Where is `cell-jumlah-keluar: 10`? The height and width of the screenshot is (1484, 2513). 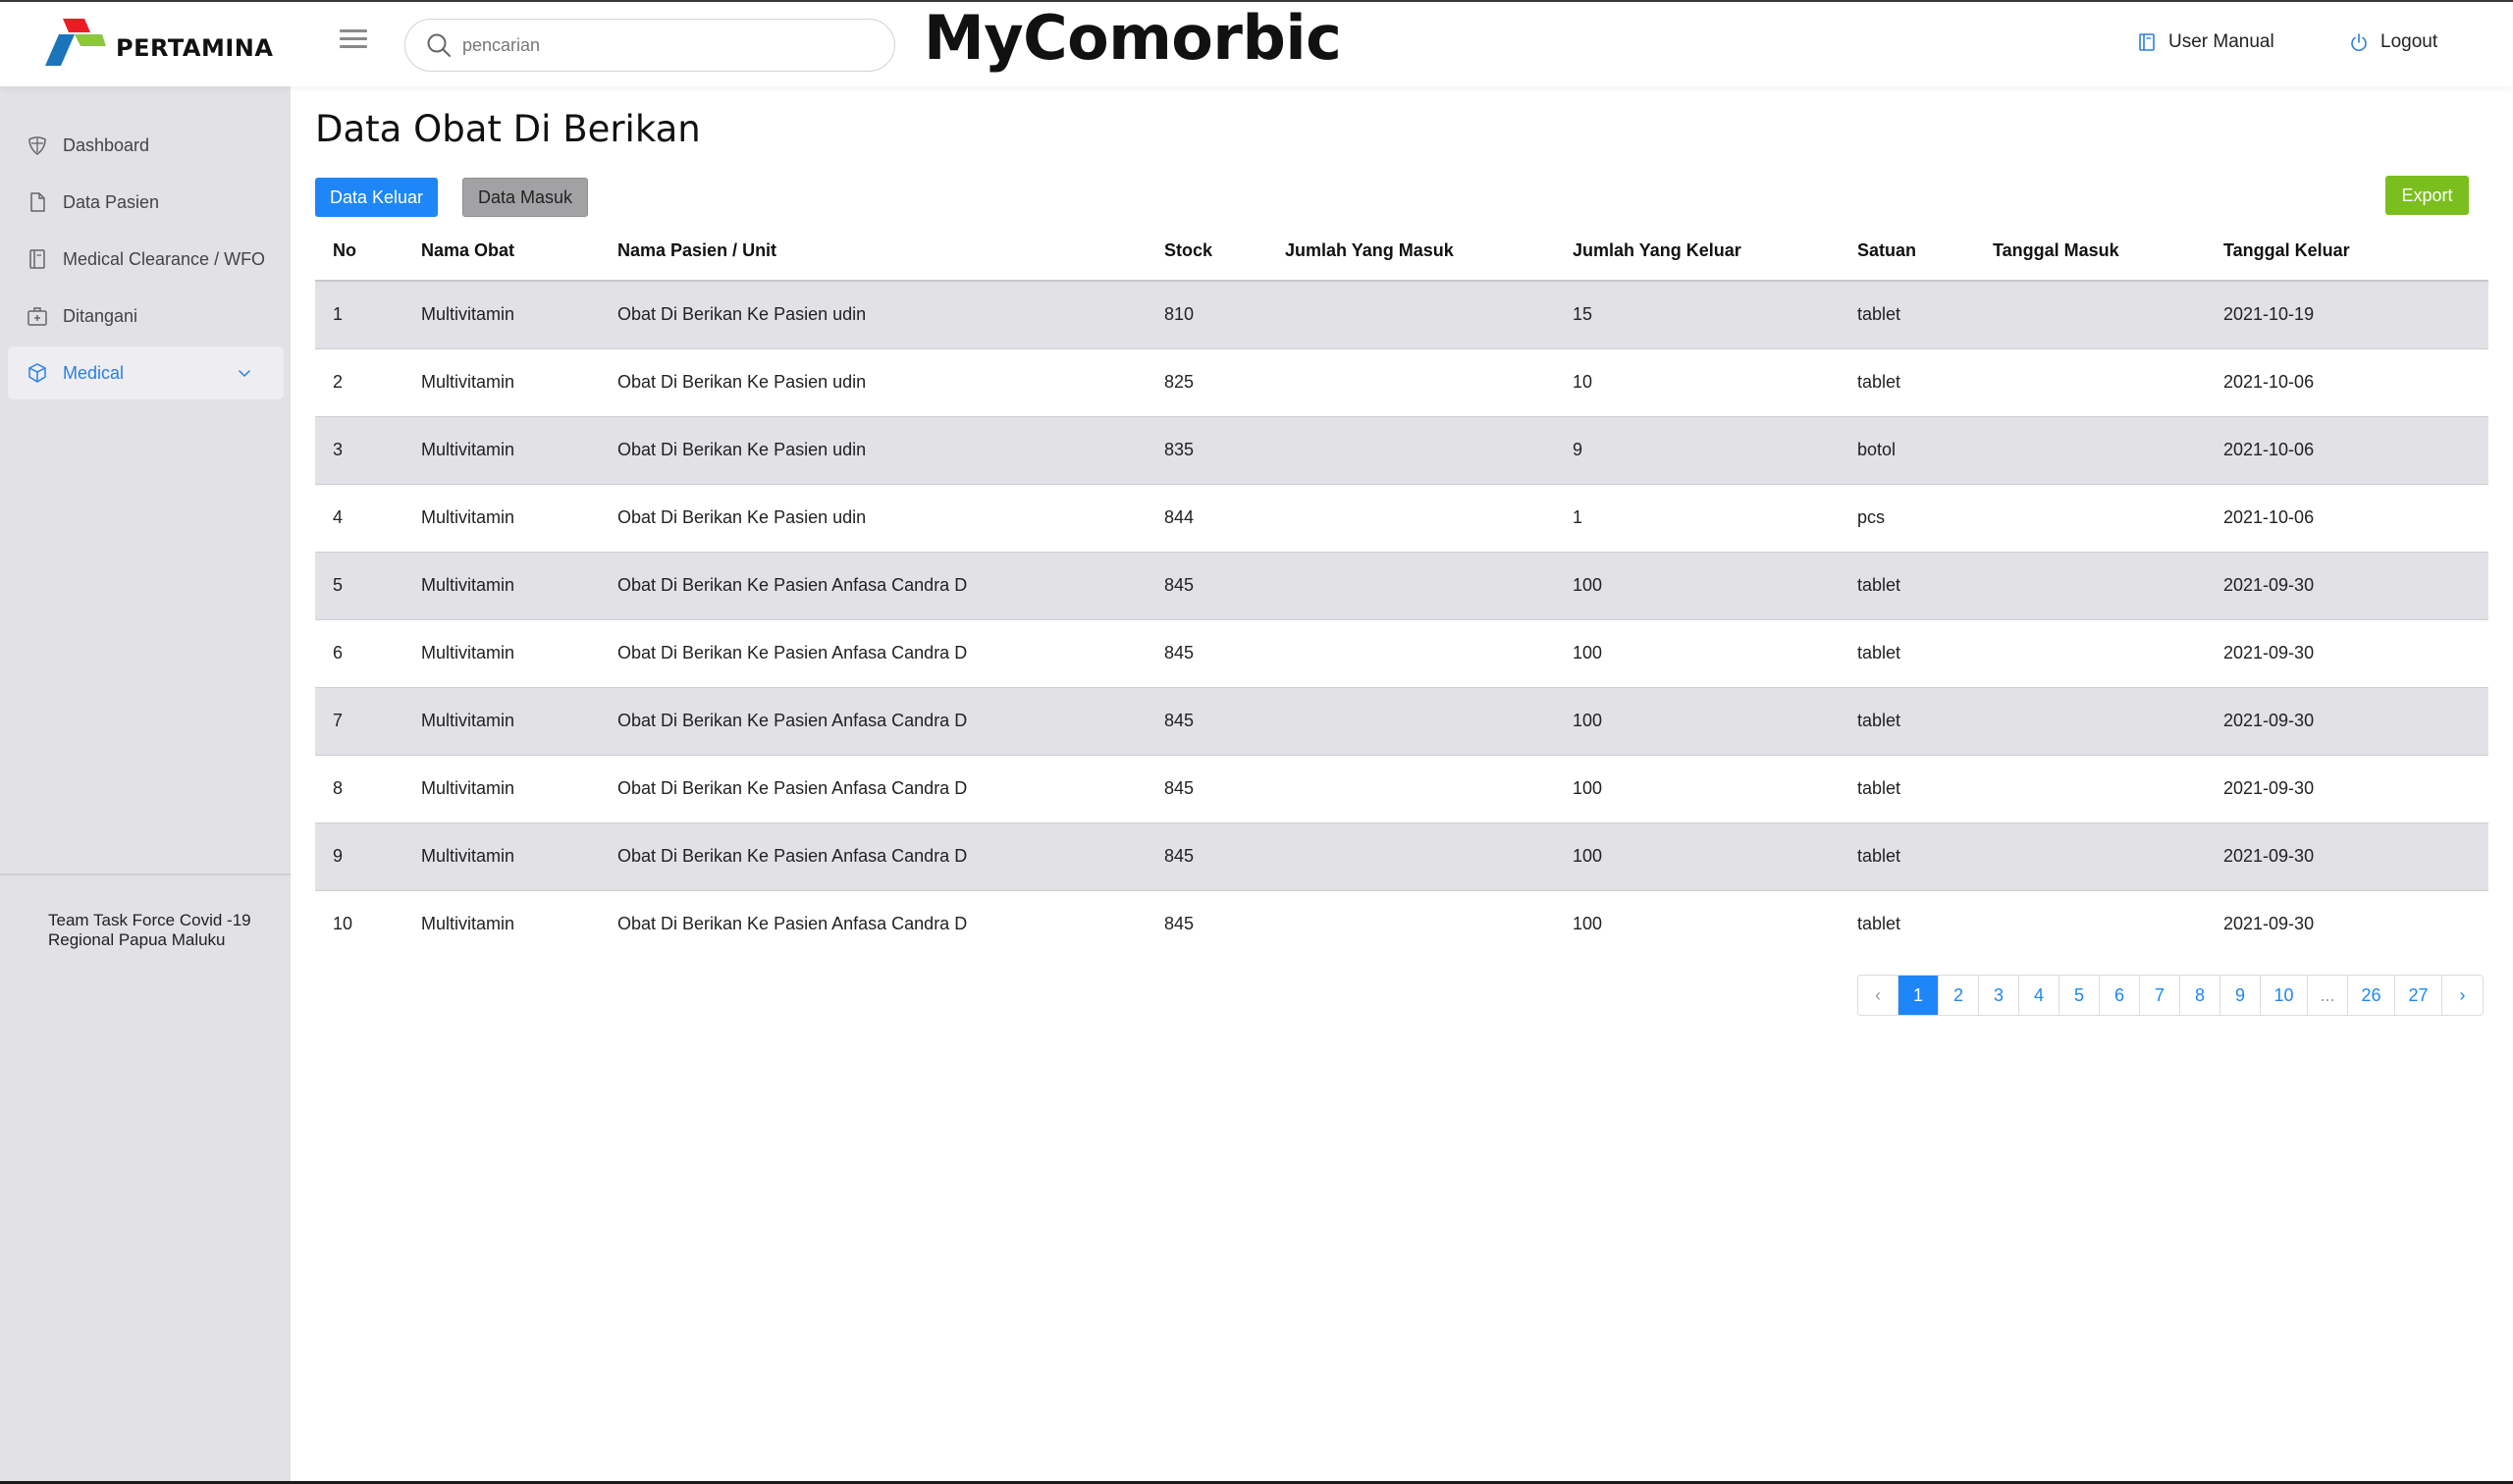
cell-jumlah-keluar: 10 is located at coordinates (1715, 382).